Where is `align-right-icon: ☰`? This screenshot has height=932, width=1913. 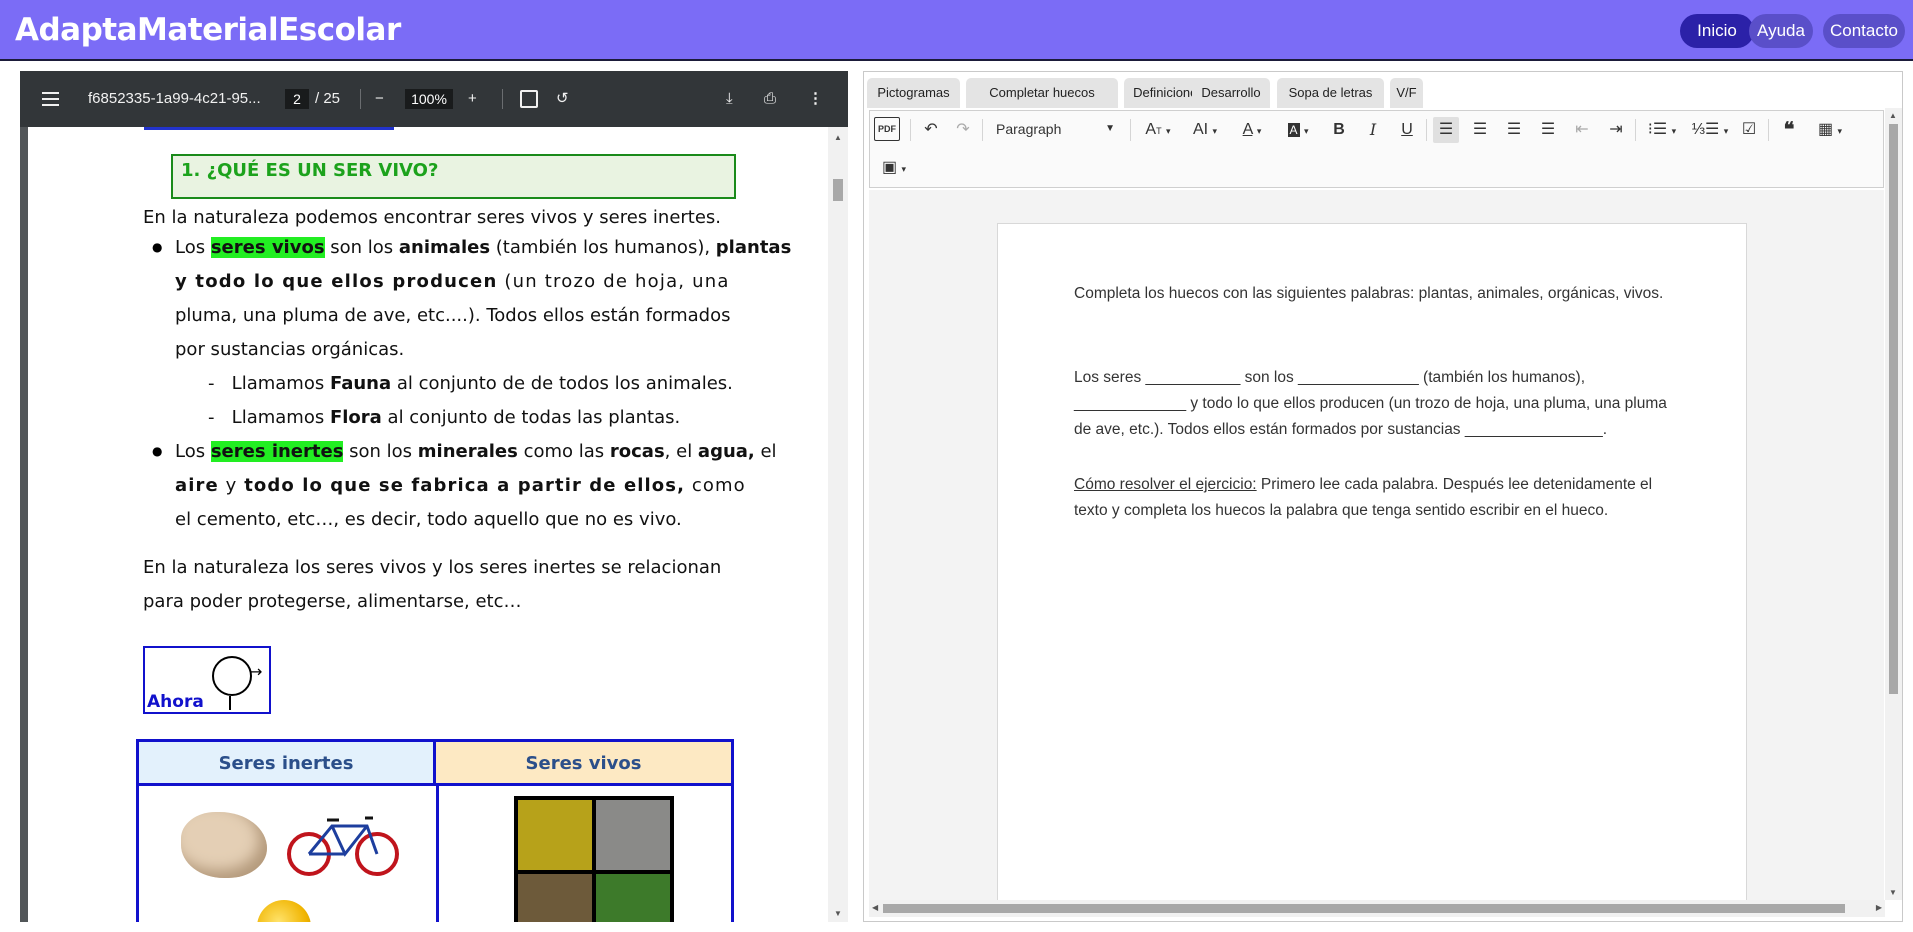
align-right-icon: ☰ is located at coordinates (1514, 130).